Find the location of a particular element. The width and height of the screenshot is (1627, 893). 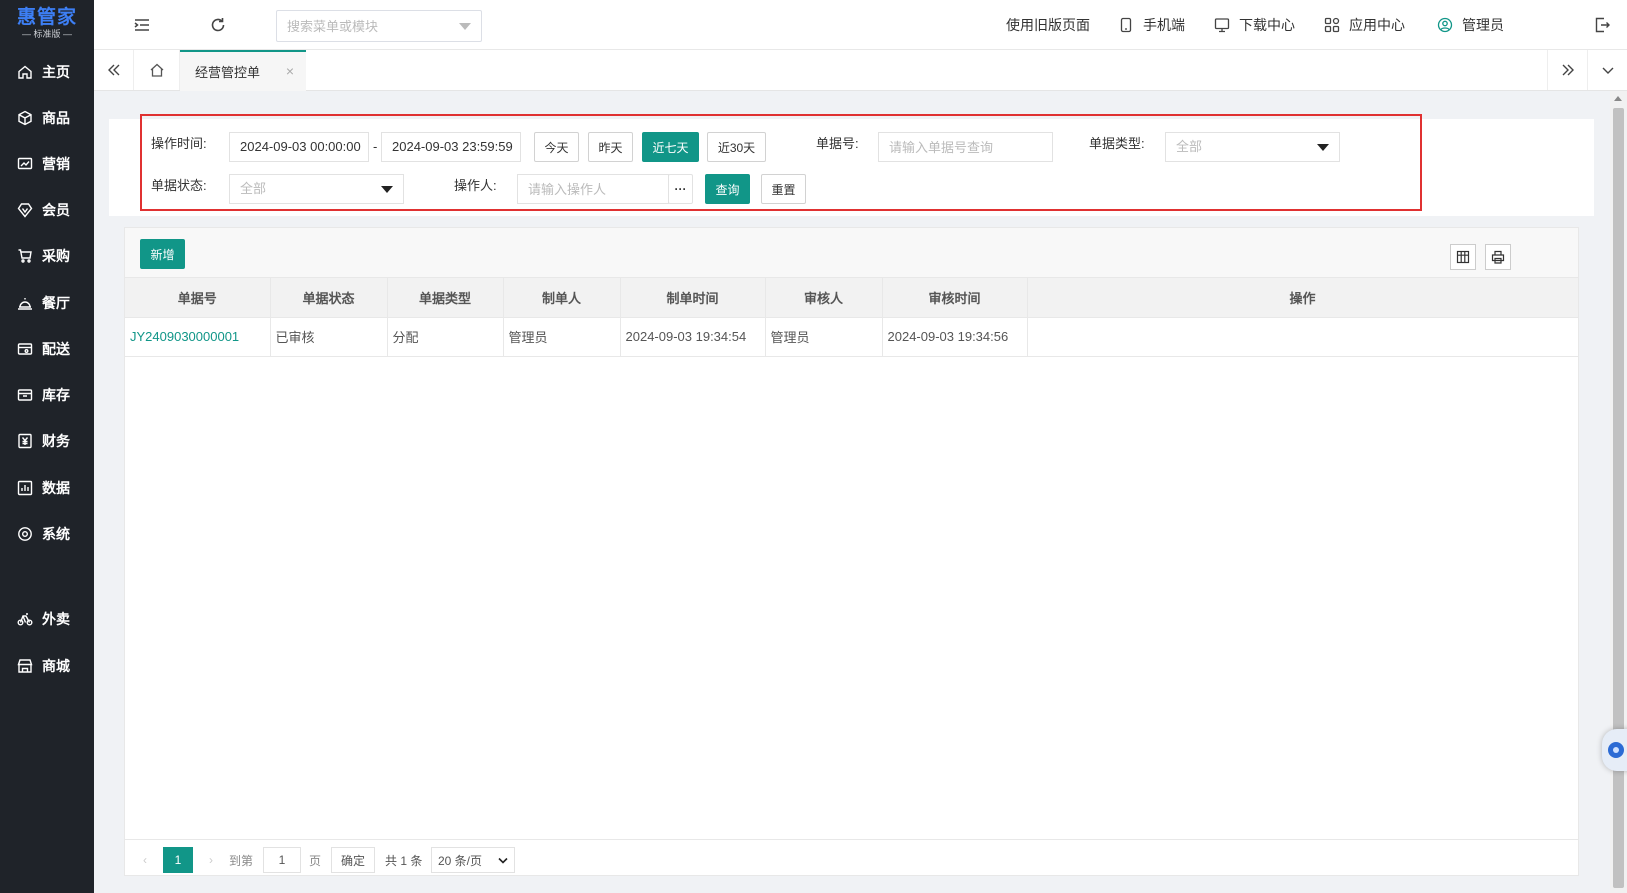

yesterday-button: 昨天 is located at coordinates (610, 147).